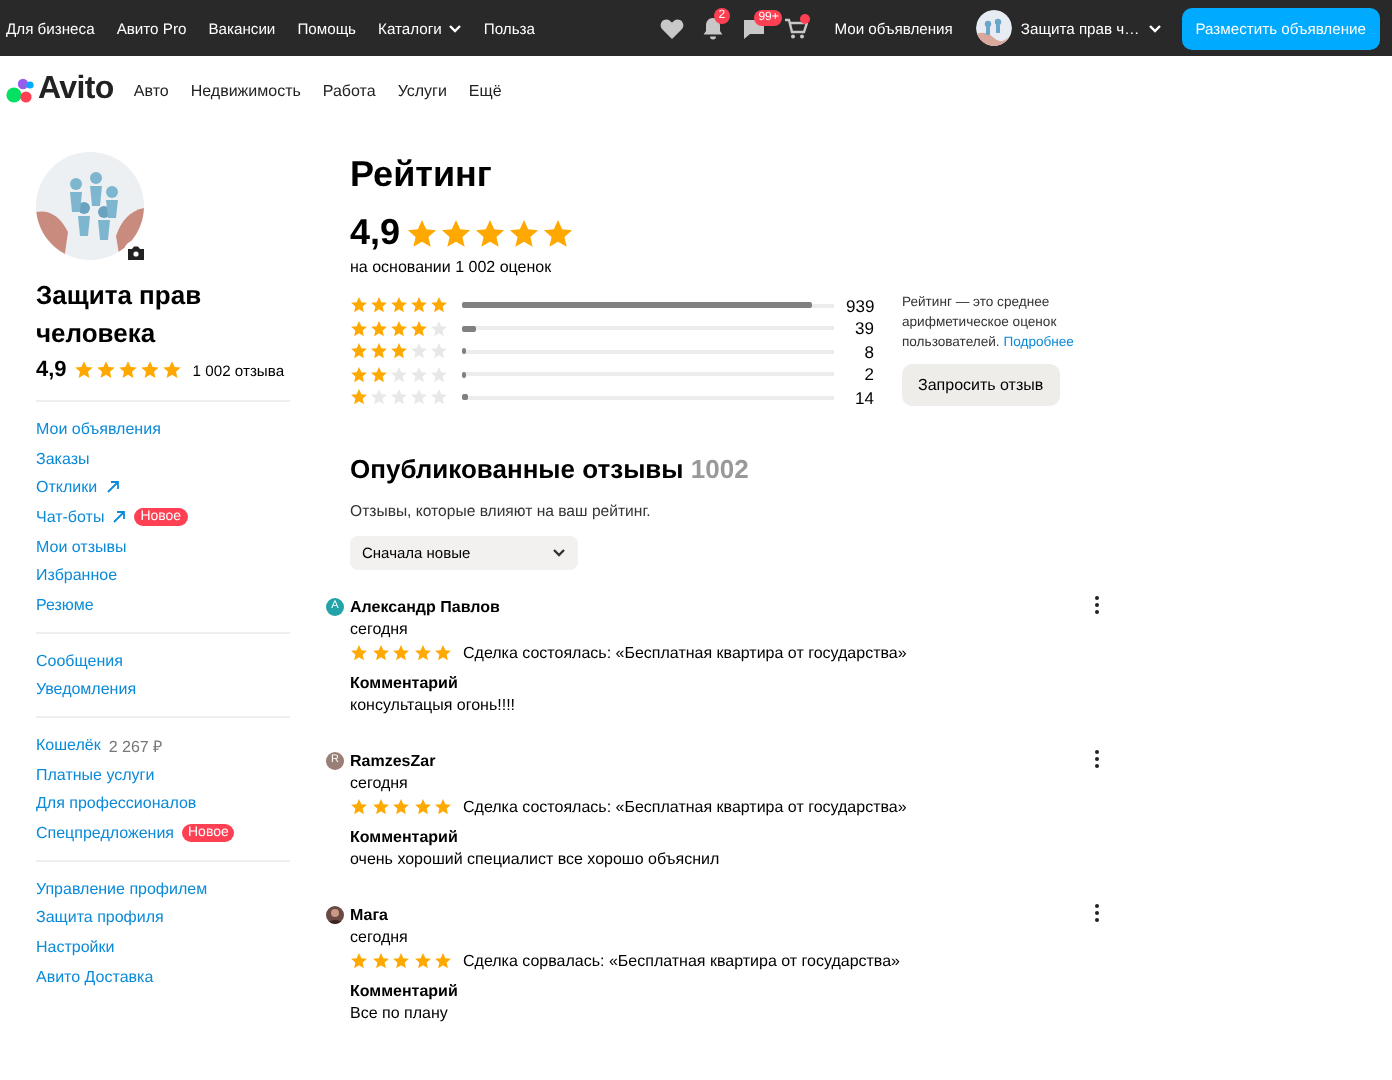 Image resolution: width=1392 pixels, height=1080 pixels. Describe the element at coordinates (868, 351) in the screenshot. I see `rating-count: 8` at that location.